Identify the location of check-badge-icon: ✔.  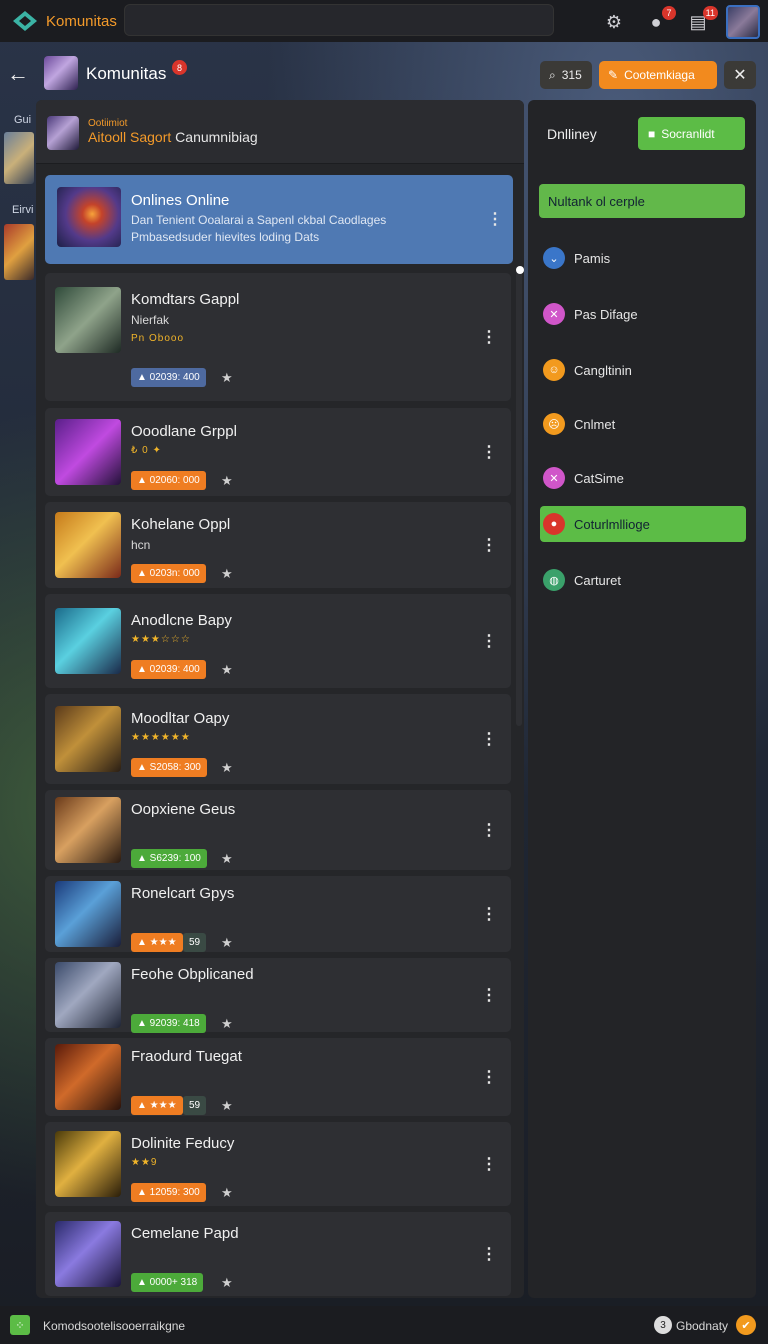
(746, 1325).